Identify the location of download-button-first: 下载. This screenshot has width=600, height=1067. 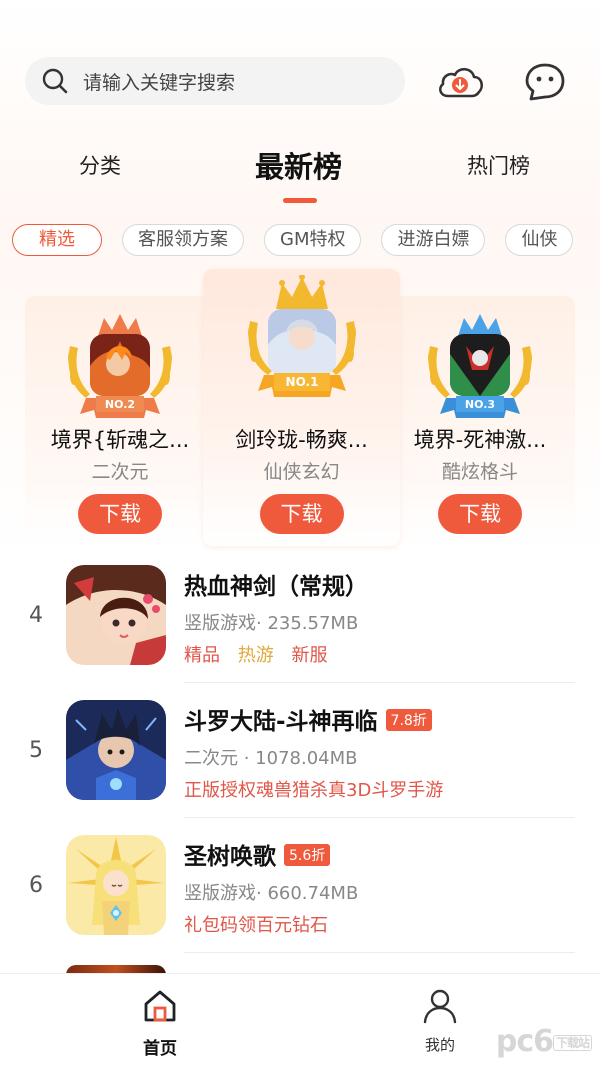
(301, 514).